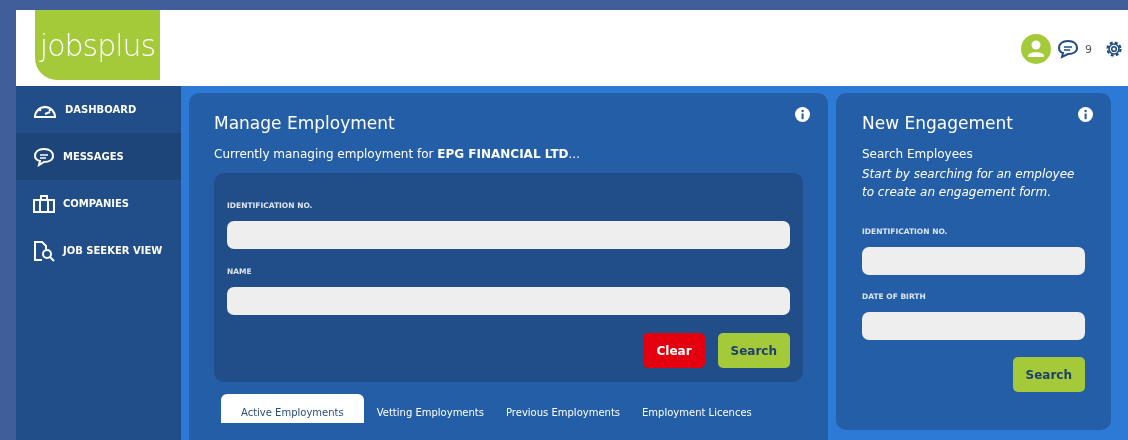 The height and width of the screenshot is (440, 1128). I want to click on card-title: New Engagement, so click(938, 123).